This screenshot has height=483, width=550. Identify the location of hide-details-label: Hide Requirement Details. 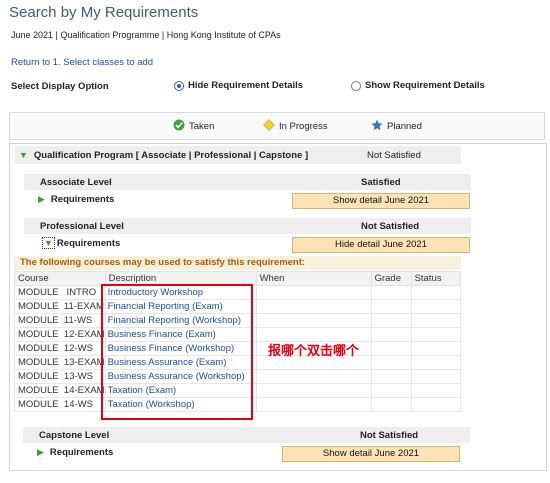
(246, 85).